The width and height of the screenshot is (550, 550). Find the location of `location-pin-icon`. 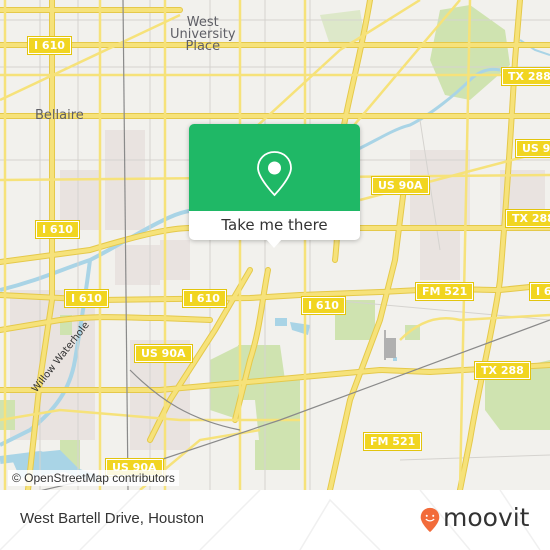

location-pin-icon is located at coordinates (274, 174).